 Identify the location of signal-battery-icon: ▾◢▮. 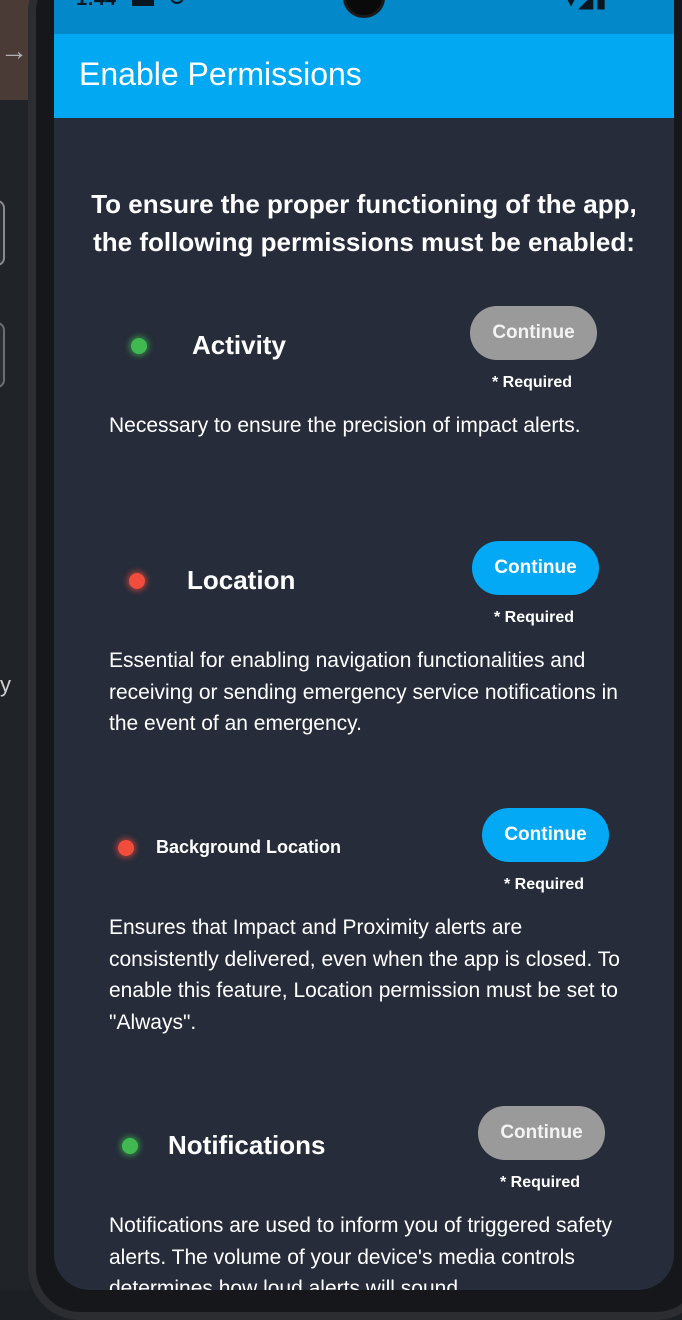
(587, 6).